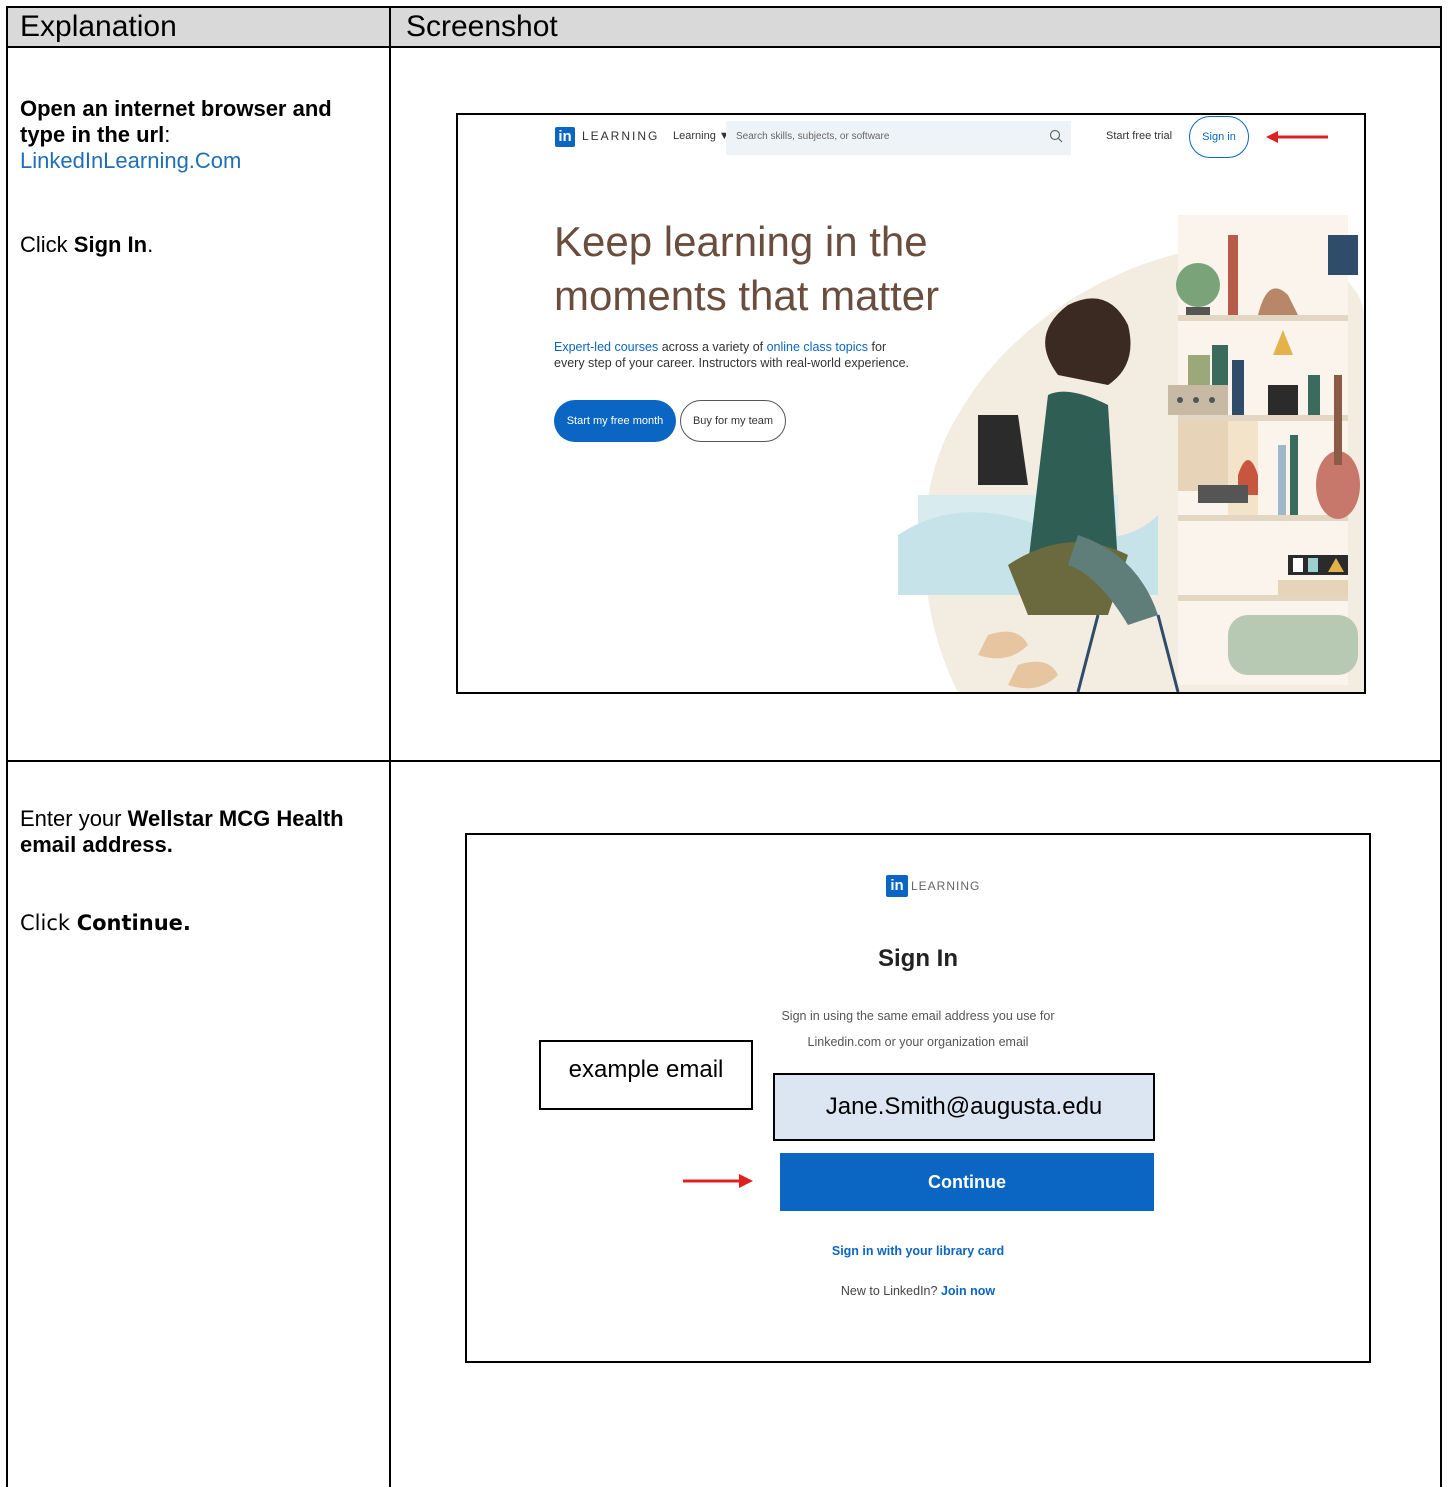  I want to click on row2-click-prefix: Click, so click(48, 923).